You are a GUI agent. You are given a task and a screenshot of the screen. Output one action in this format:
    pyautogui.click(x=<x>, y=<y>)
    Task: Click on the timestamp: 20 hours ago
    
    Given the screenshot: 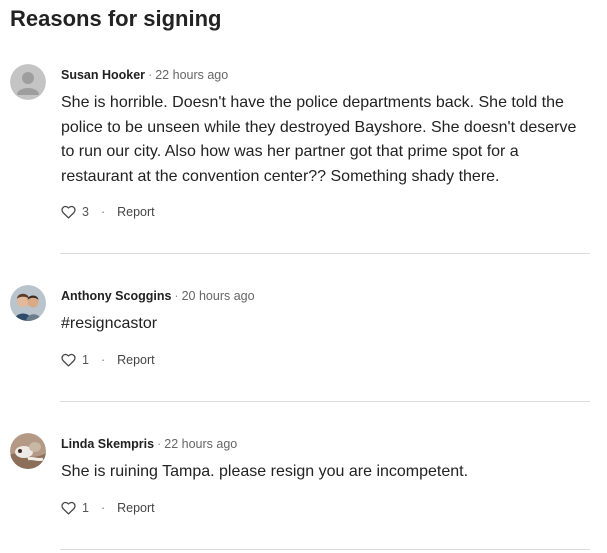 What is the action you would take?
    pyautogui.click(x=218, y=296)
    